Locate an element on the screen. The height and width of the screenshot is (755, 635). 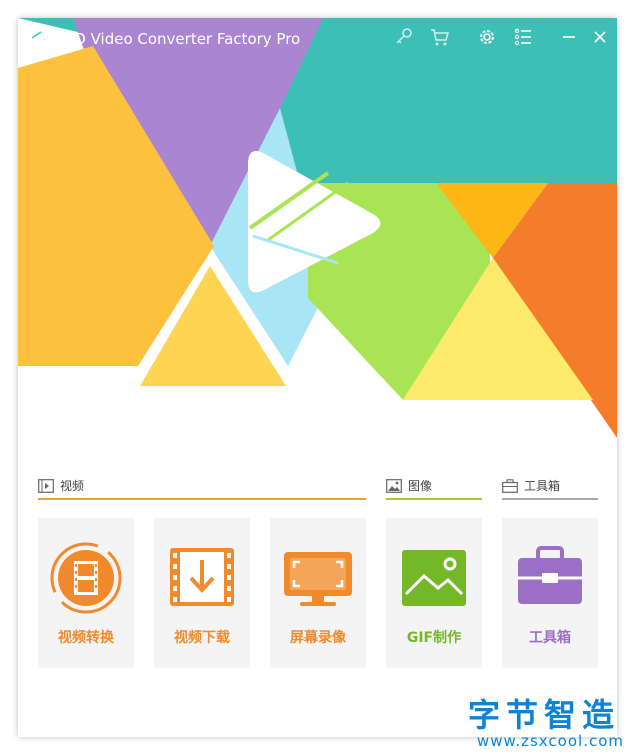
minimize-icon is located at coordinates (569, 37).